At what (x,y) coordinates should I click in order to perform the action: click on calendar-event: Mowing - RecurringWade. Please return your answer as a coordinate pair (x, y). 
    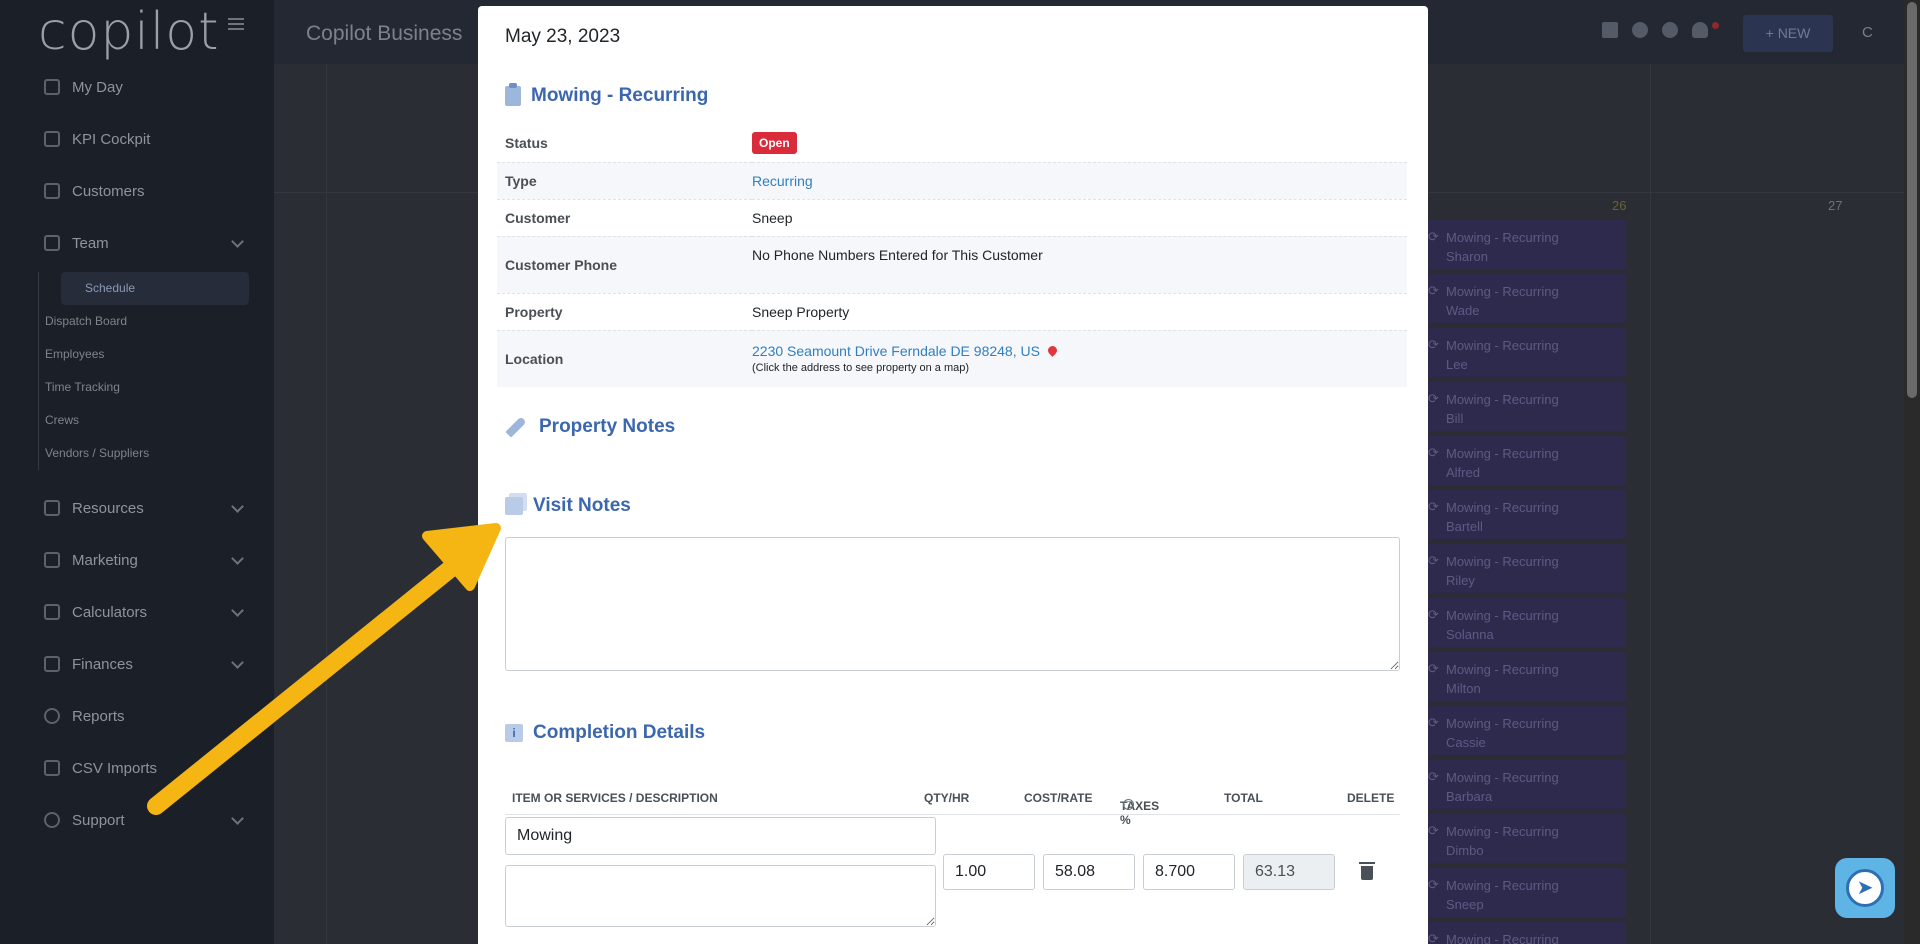
    Looking at the image, I should click on (1523, 298).